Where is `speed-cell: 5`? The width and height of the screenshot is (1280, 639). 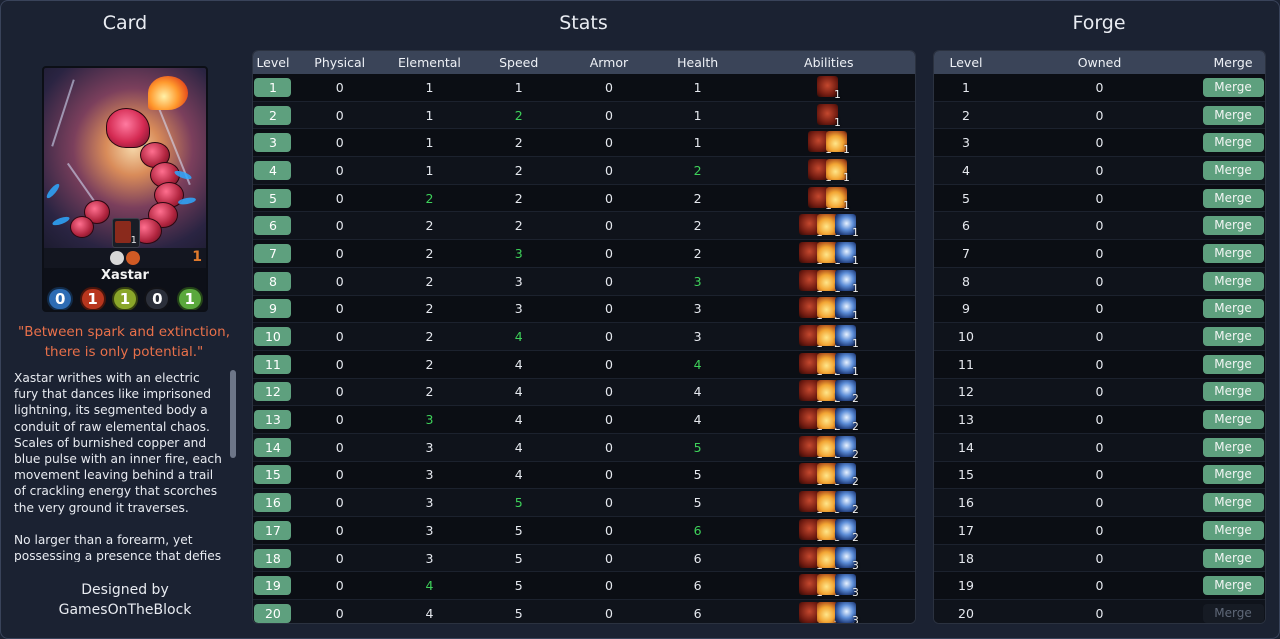 speed-cell: 5 is located at coordinates (518, 503).